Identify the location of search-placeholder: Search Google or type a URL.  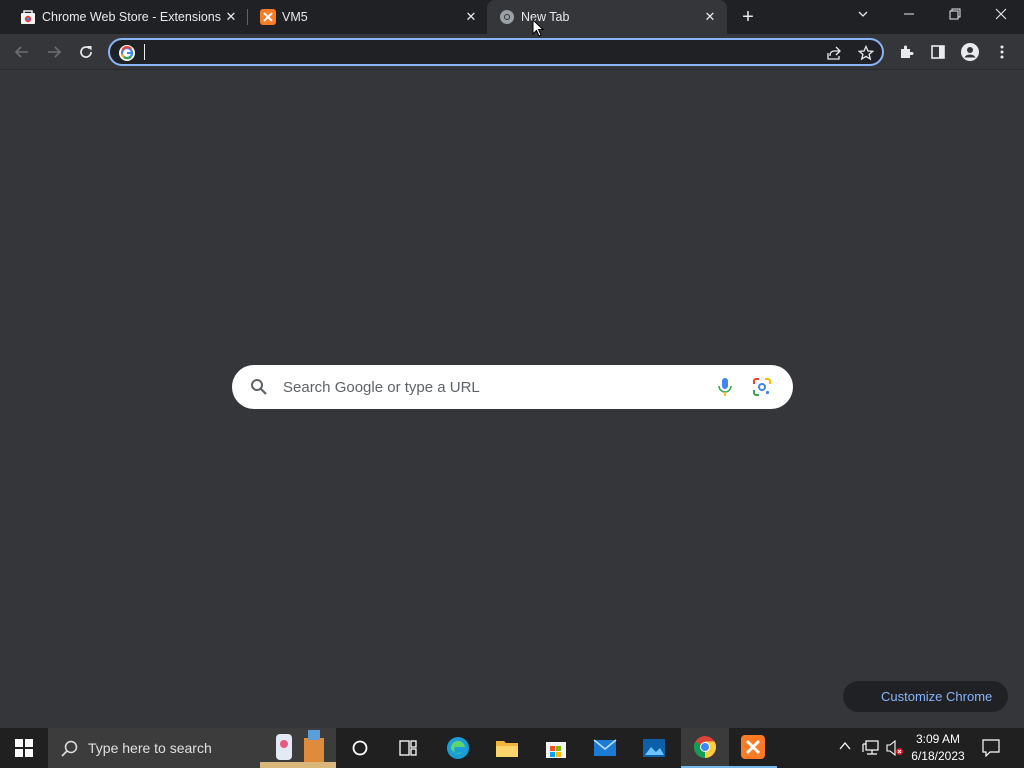
(381, 387).